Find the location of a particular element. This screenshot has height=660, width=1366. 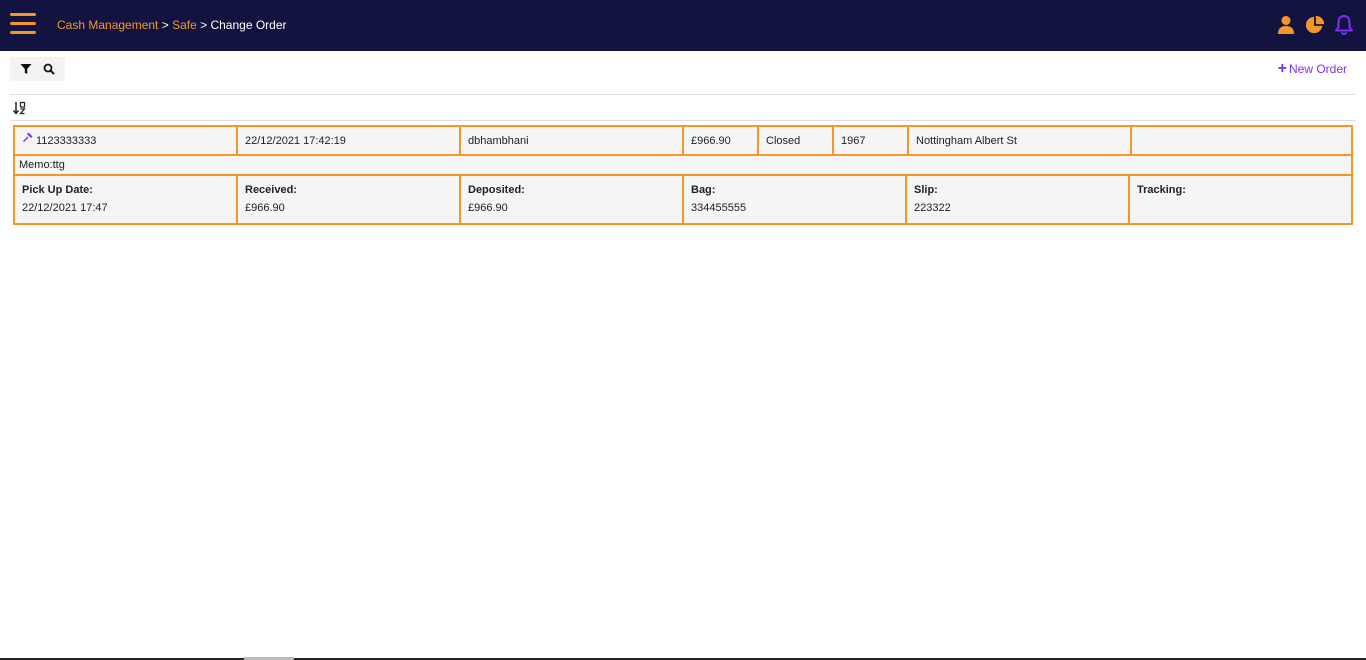

filter-icon is located at coordinates (26, 69).